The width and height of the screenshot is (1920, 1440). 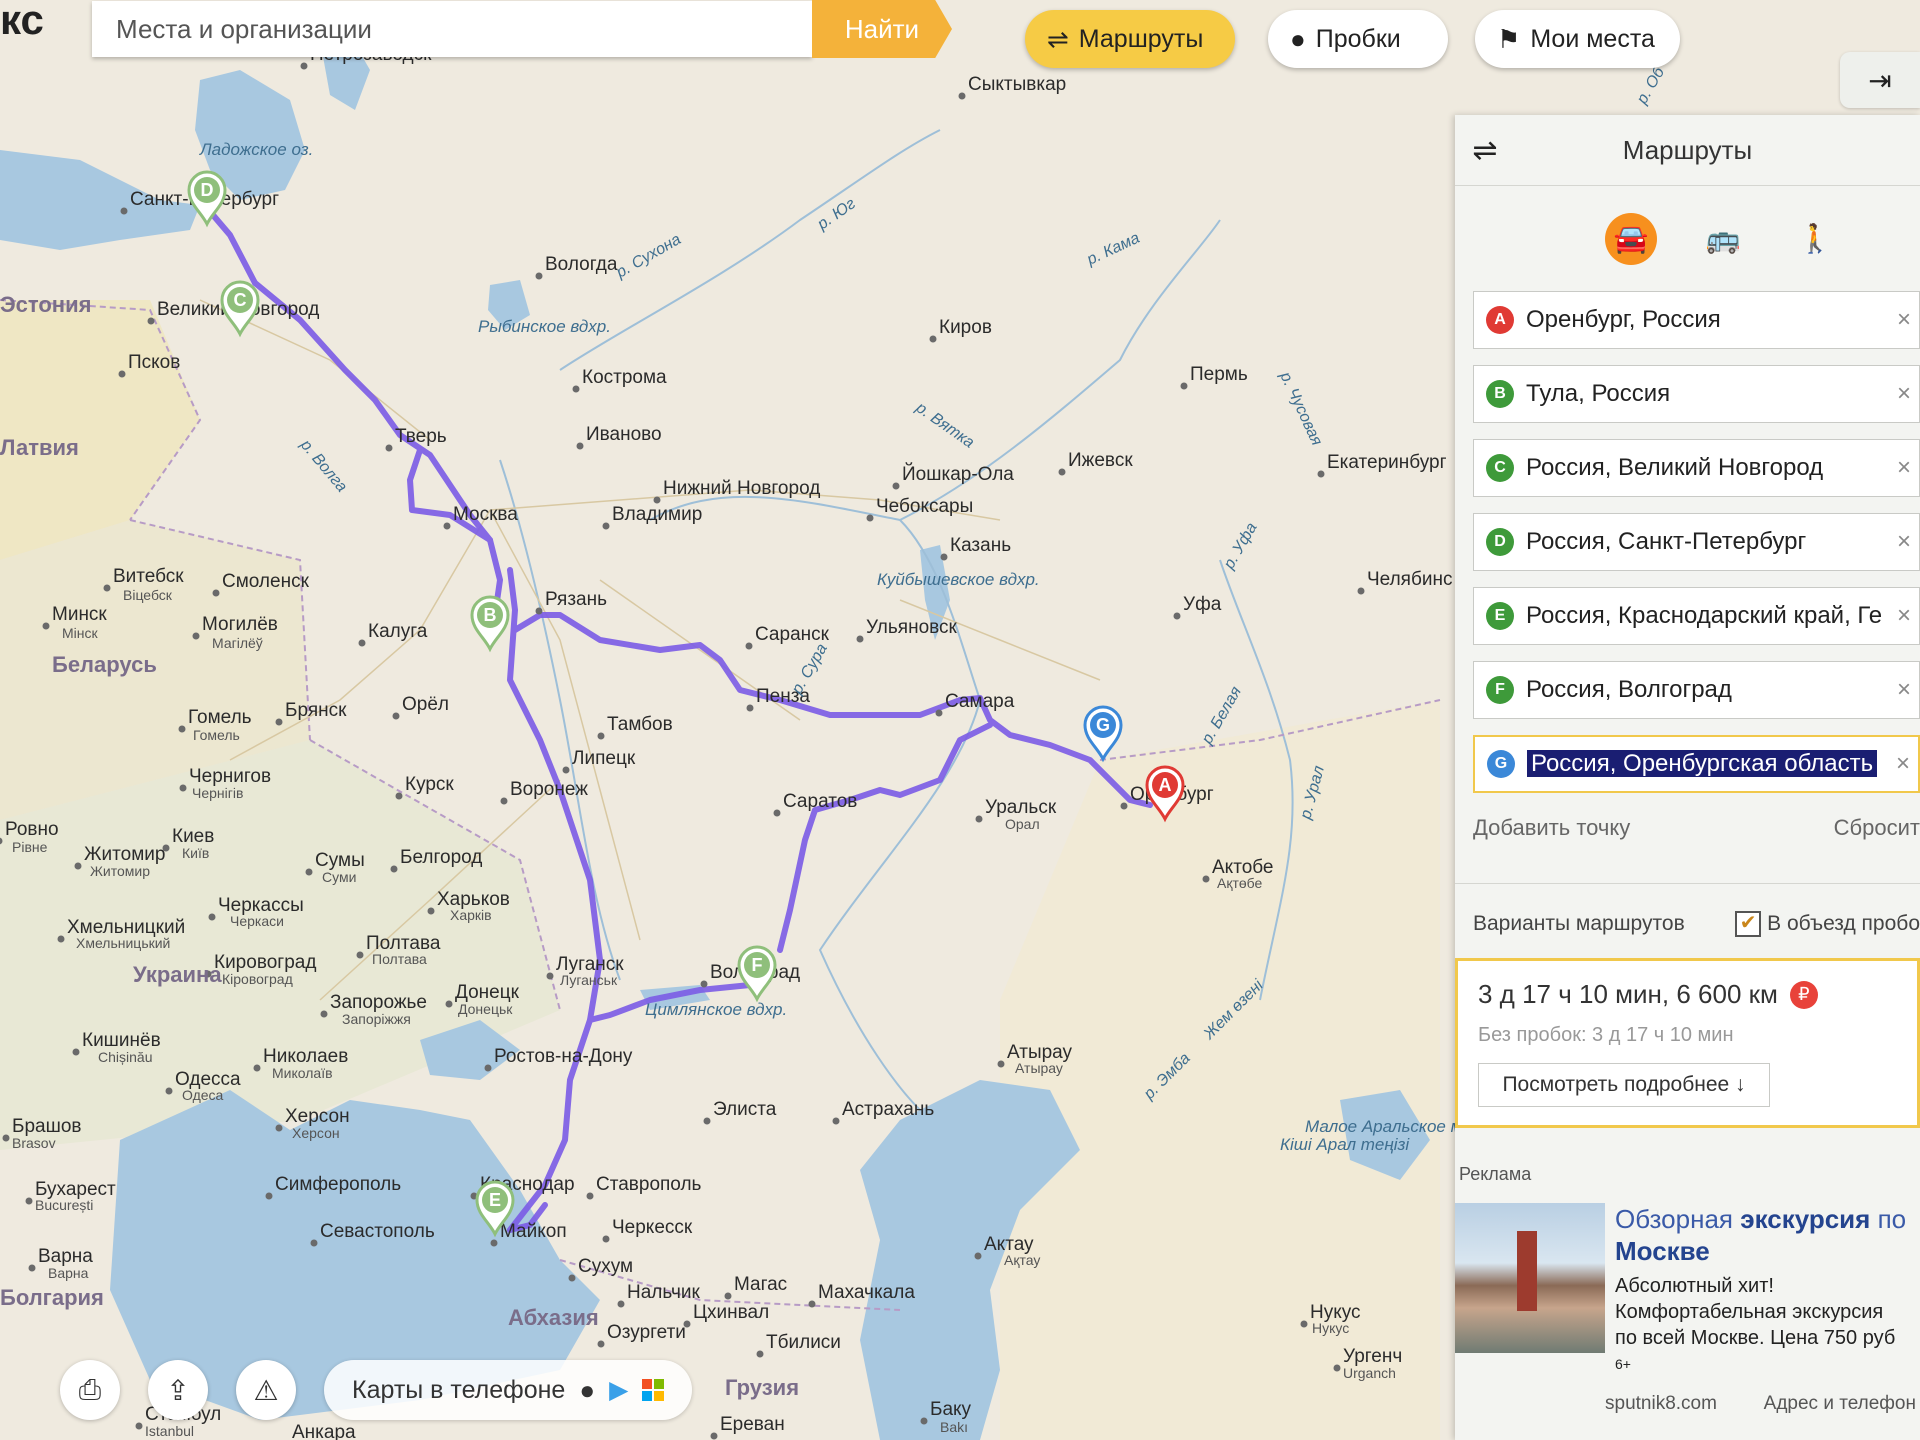 What do you see at coordinates (1103, 725) in the screenshot?
I see `pin-letter: G` at bounding box center [1103, 725].